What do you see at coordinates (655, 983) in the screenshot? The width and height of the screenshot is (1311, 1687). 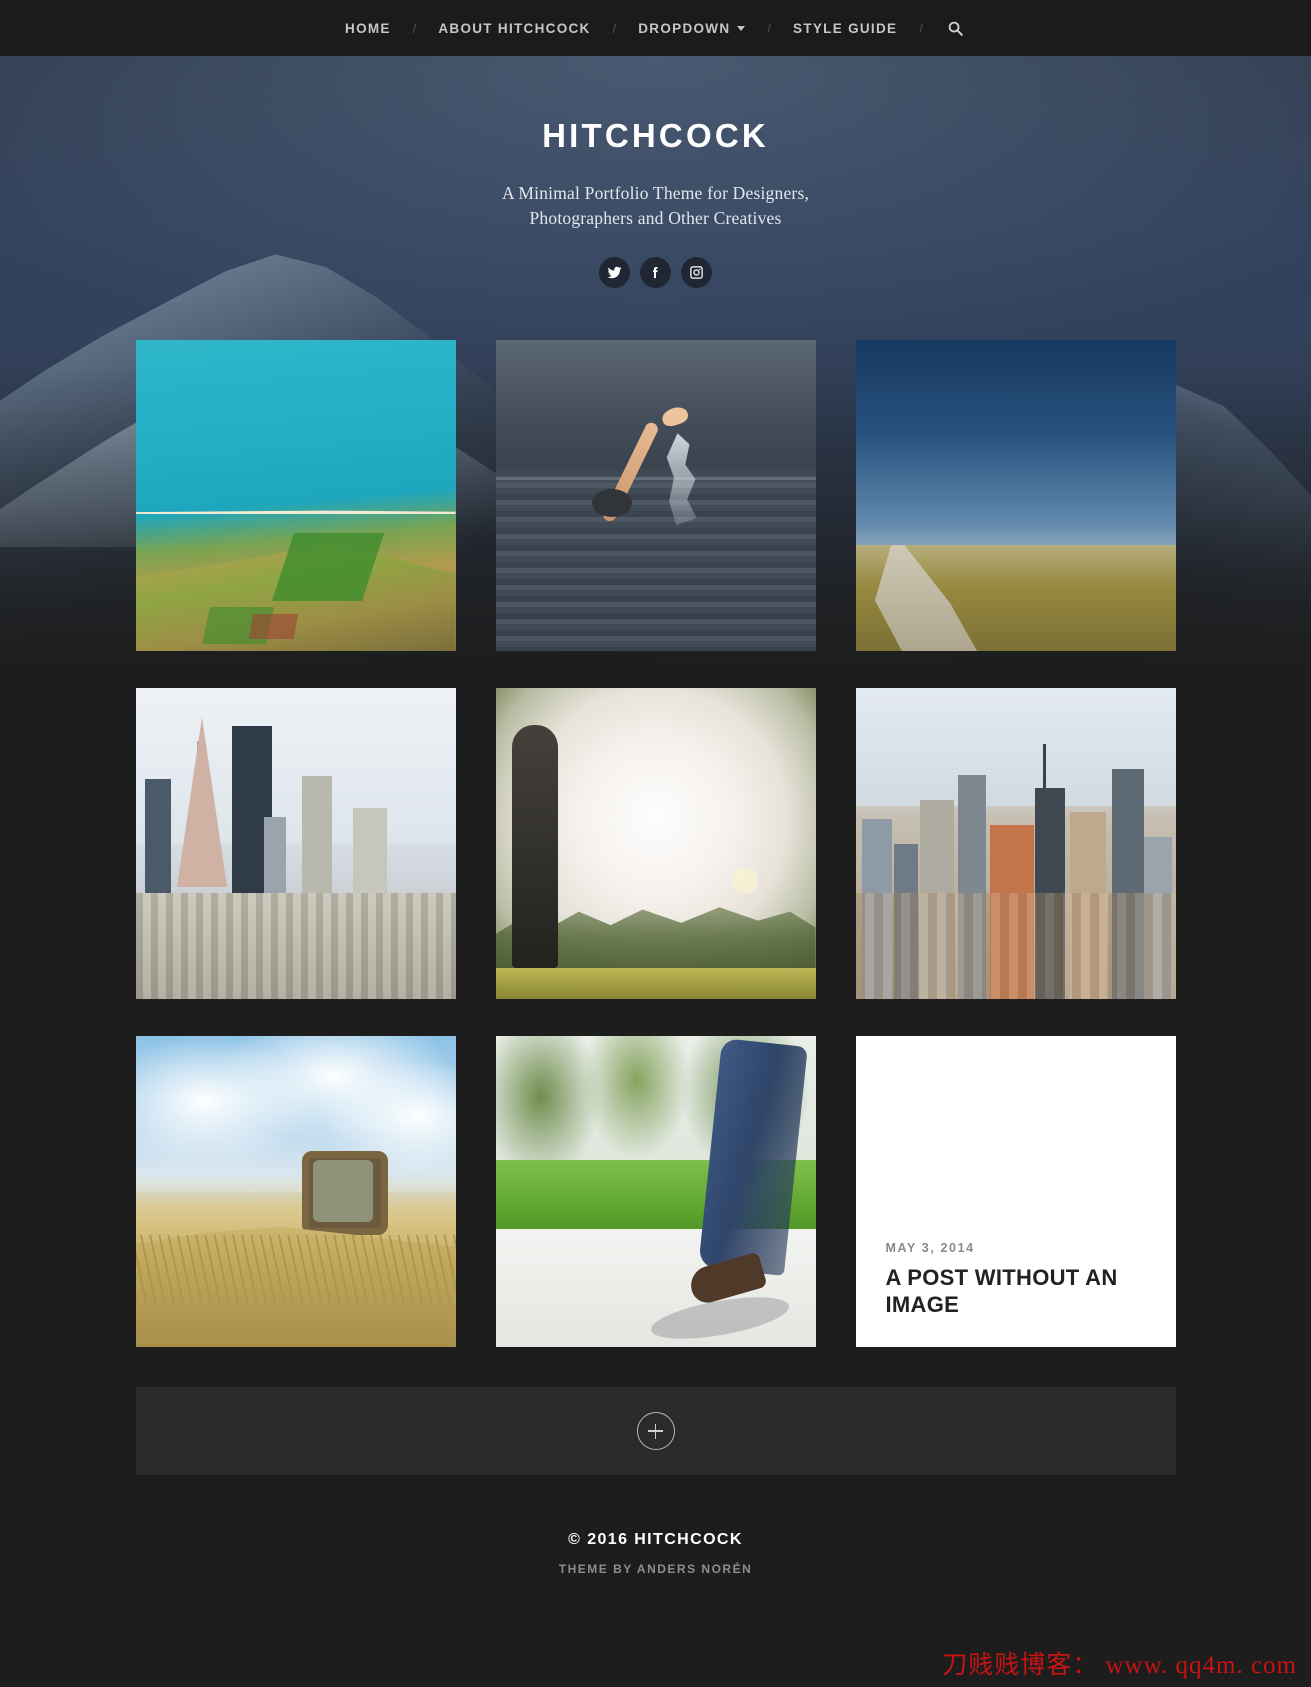 I see `grass-foreground` at bounding box center [655, 983].